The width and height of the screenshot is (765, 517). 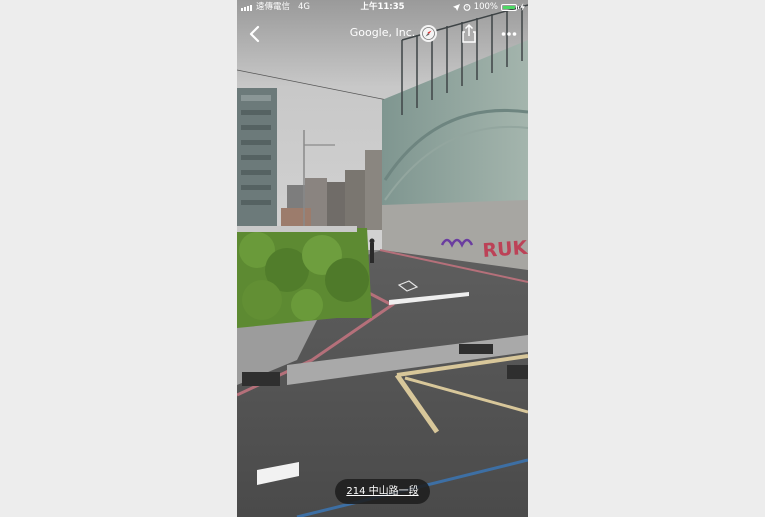 What do you see at coordinates (456, 7) in the screenshot?
I see `location-arrow-icon` at bounding box center [456, 7].